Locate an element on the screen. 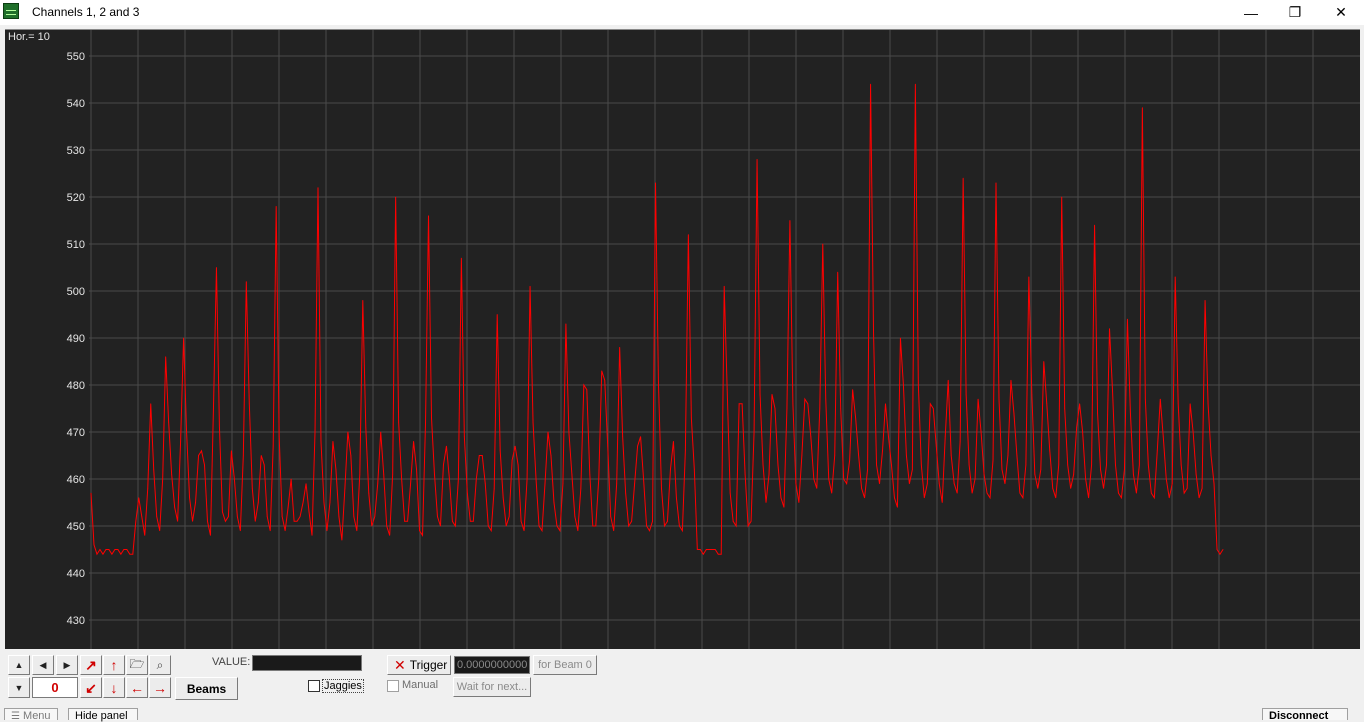  beam-counter: 0 is located at coordinates (55, 687).